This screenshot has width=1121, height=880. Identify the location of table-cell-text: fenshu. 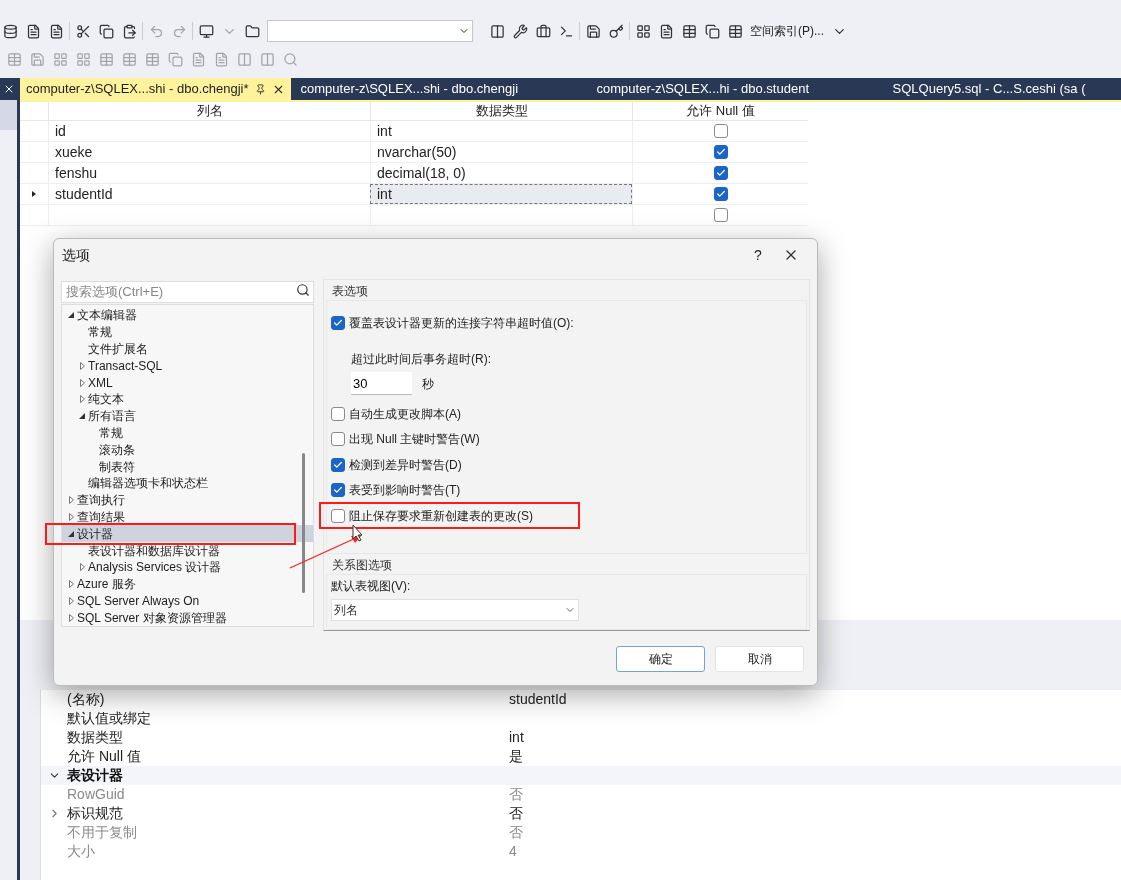
(76, 173).